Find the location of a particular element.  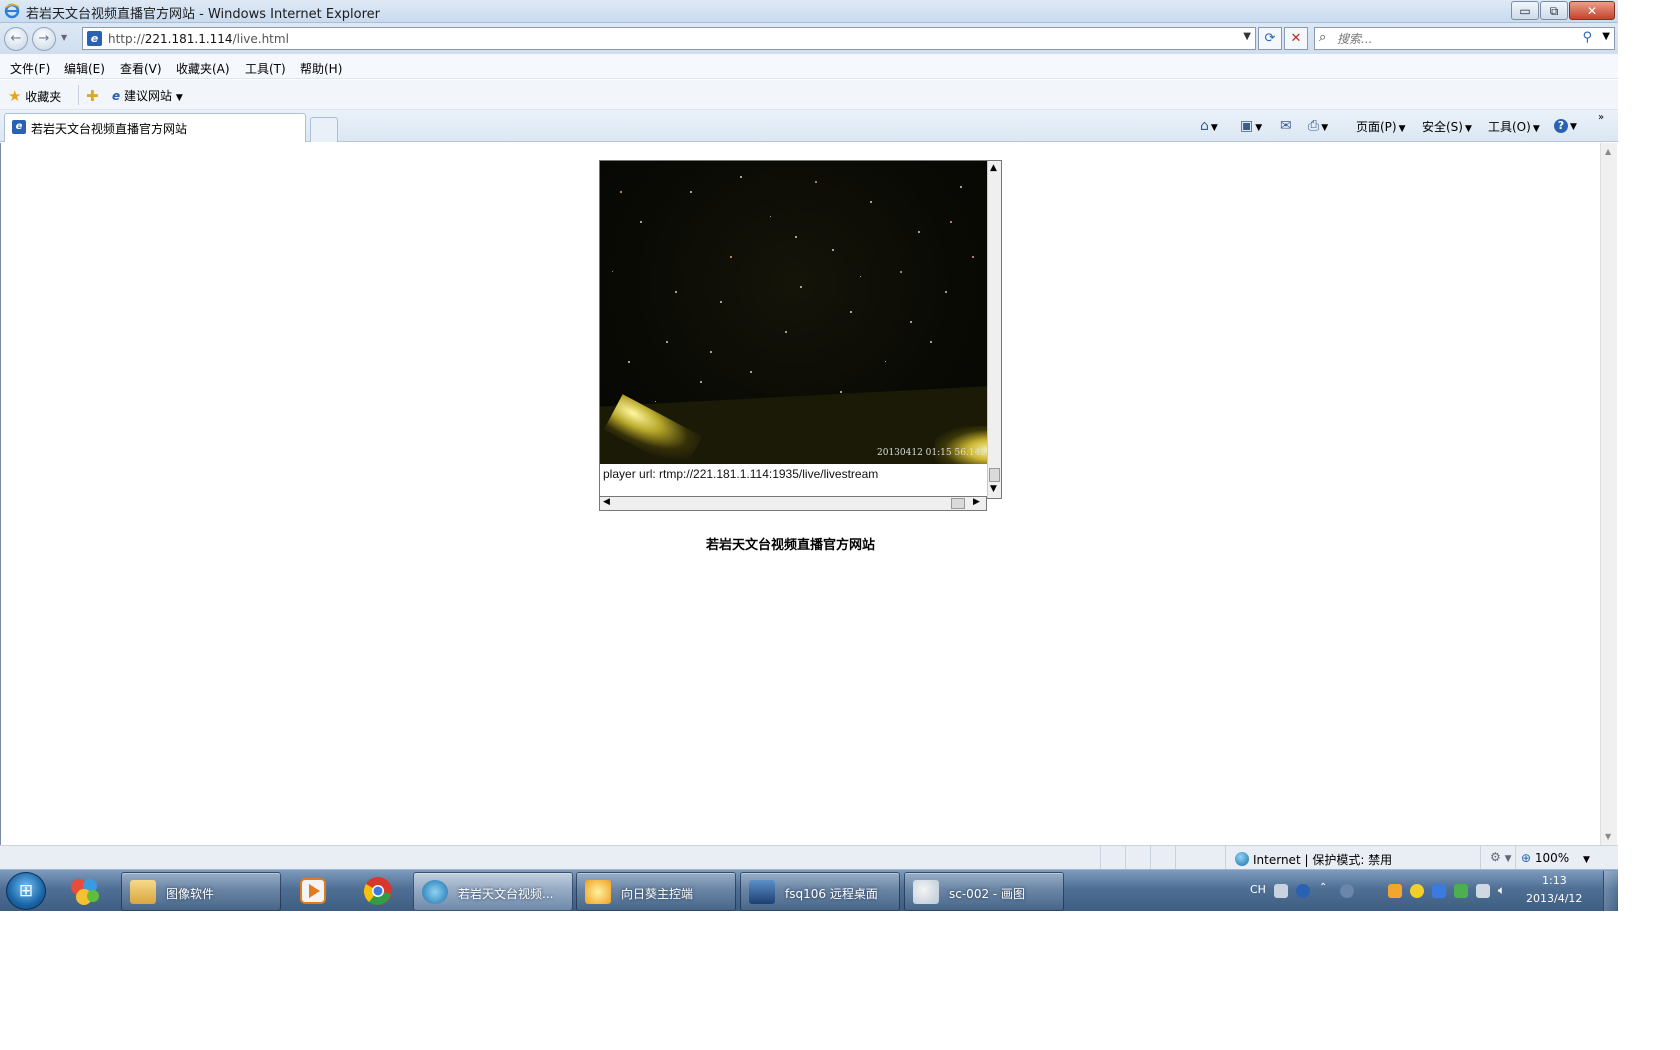

address-dropdown-icon: ▼ is located at coordinates (1247, 36).